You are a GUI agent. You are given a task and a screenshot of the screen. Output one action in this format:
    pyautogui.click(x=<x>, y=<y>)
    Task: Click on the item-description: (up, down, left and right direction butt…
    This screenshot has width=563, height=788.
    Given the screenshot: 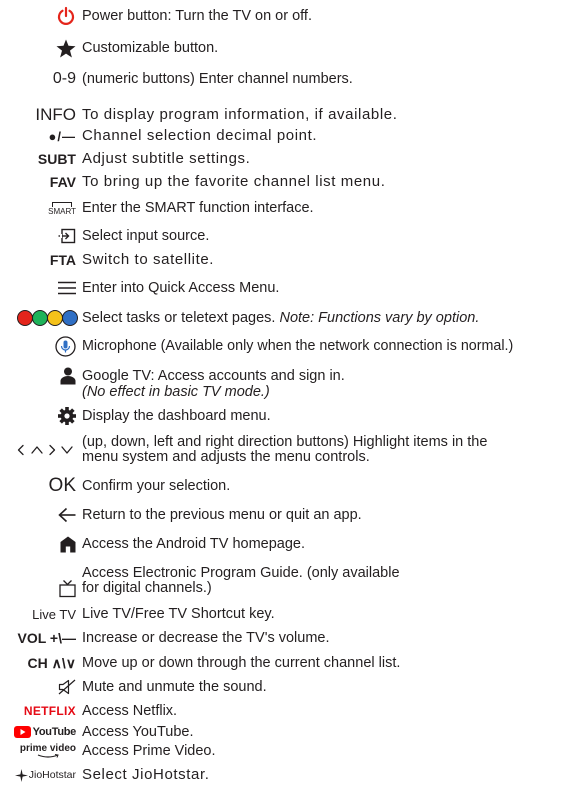 What is the action you would take?
    pyautogui.click(x=285, y=442)
    